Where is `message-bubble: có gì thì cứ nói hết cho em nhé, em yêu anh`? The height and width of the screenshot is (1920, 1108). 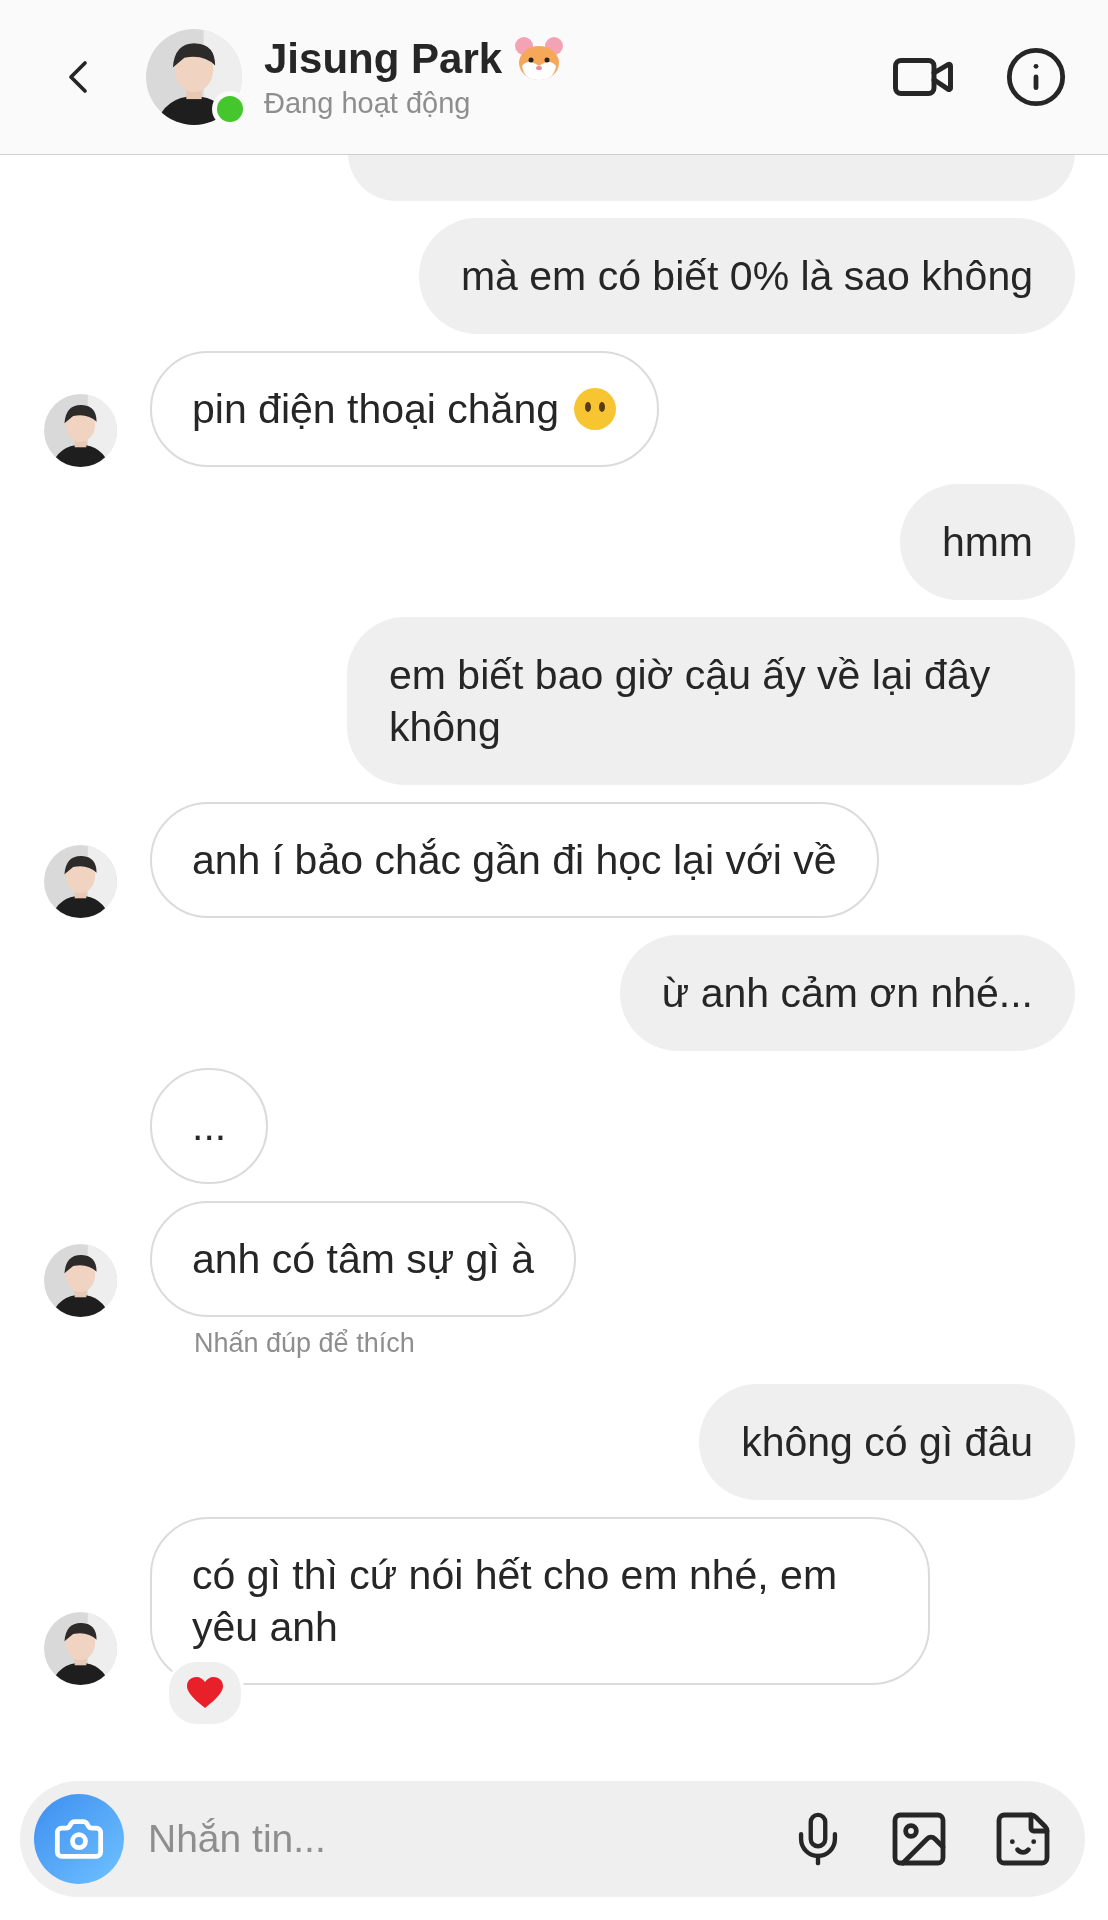
message-bubble: có gì thì cứ nói hết cho em nhé, em yêu anh is located at coordinates (540, 1601).